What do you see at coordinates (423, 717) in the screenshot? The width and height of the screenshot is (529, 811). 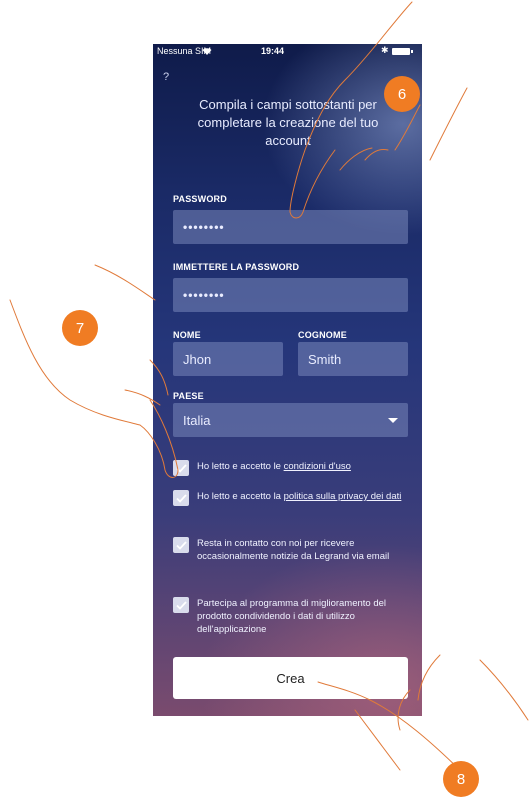 I see `hand-bottom-icon` at bounding box center [423, 717].